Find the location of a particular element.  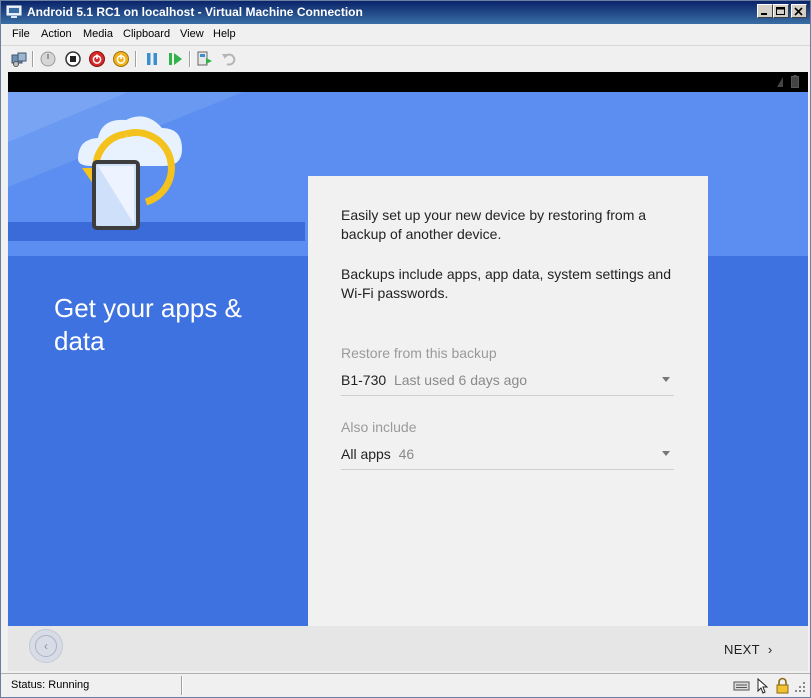

save-icon is located at coordinates (121, 59).